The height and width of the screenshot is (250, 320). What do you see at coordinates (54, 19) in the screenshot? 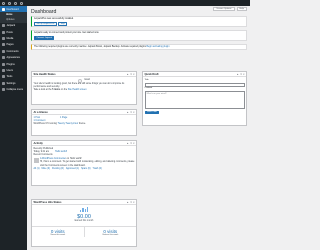
I see `notice-text: JetpackPlus was successfully installed.` at bounding box center [54, 19].